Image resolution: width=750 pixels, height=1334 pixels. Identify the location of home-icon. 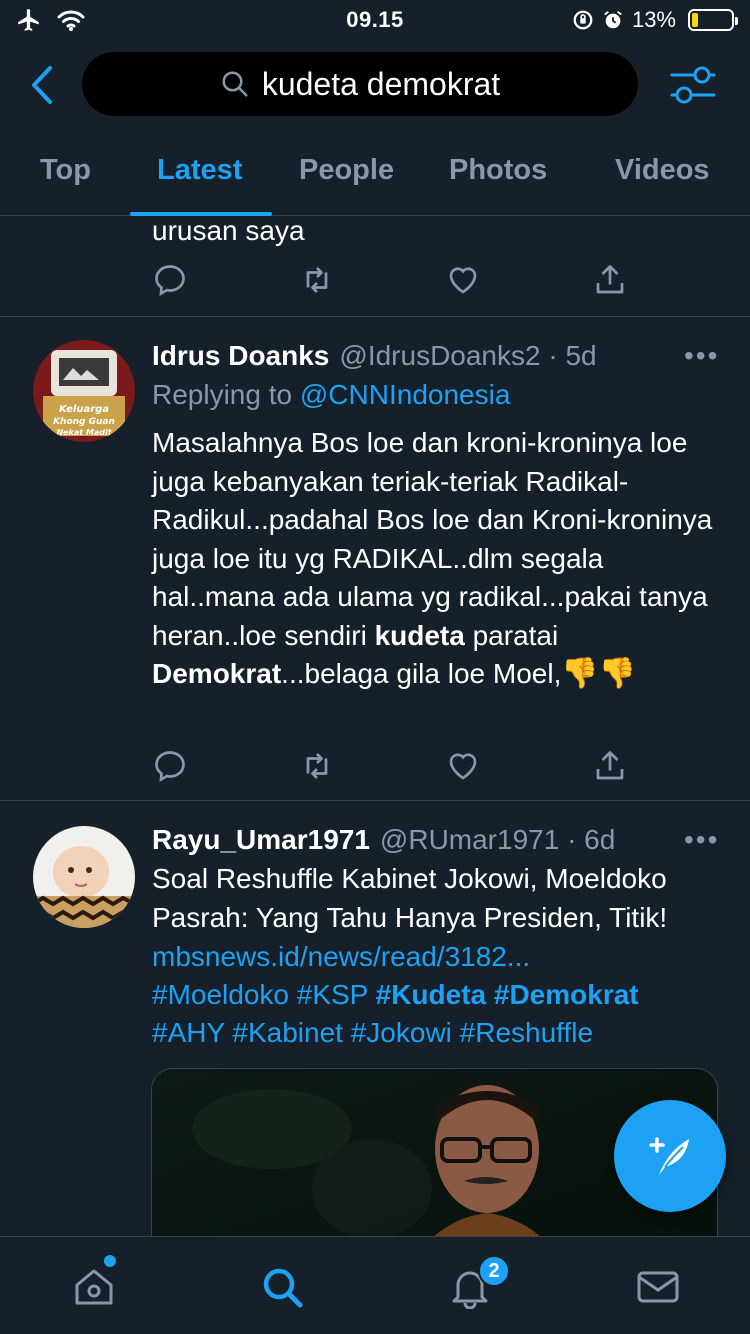
(94, 1287).